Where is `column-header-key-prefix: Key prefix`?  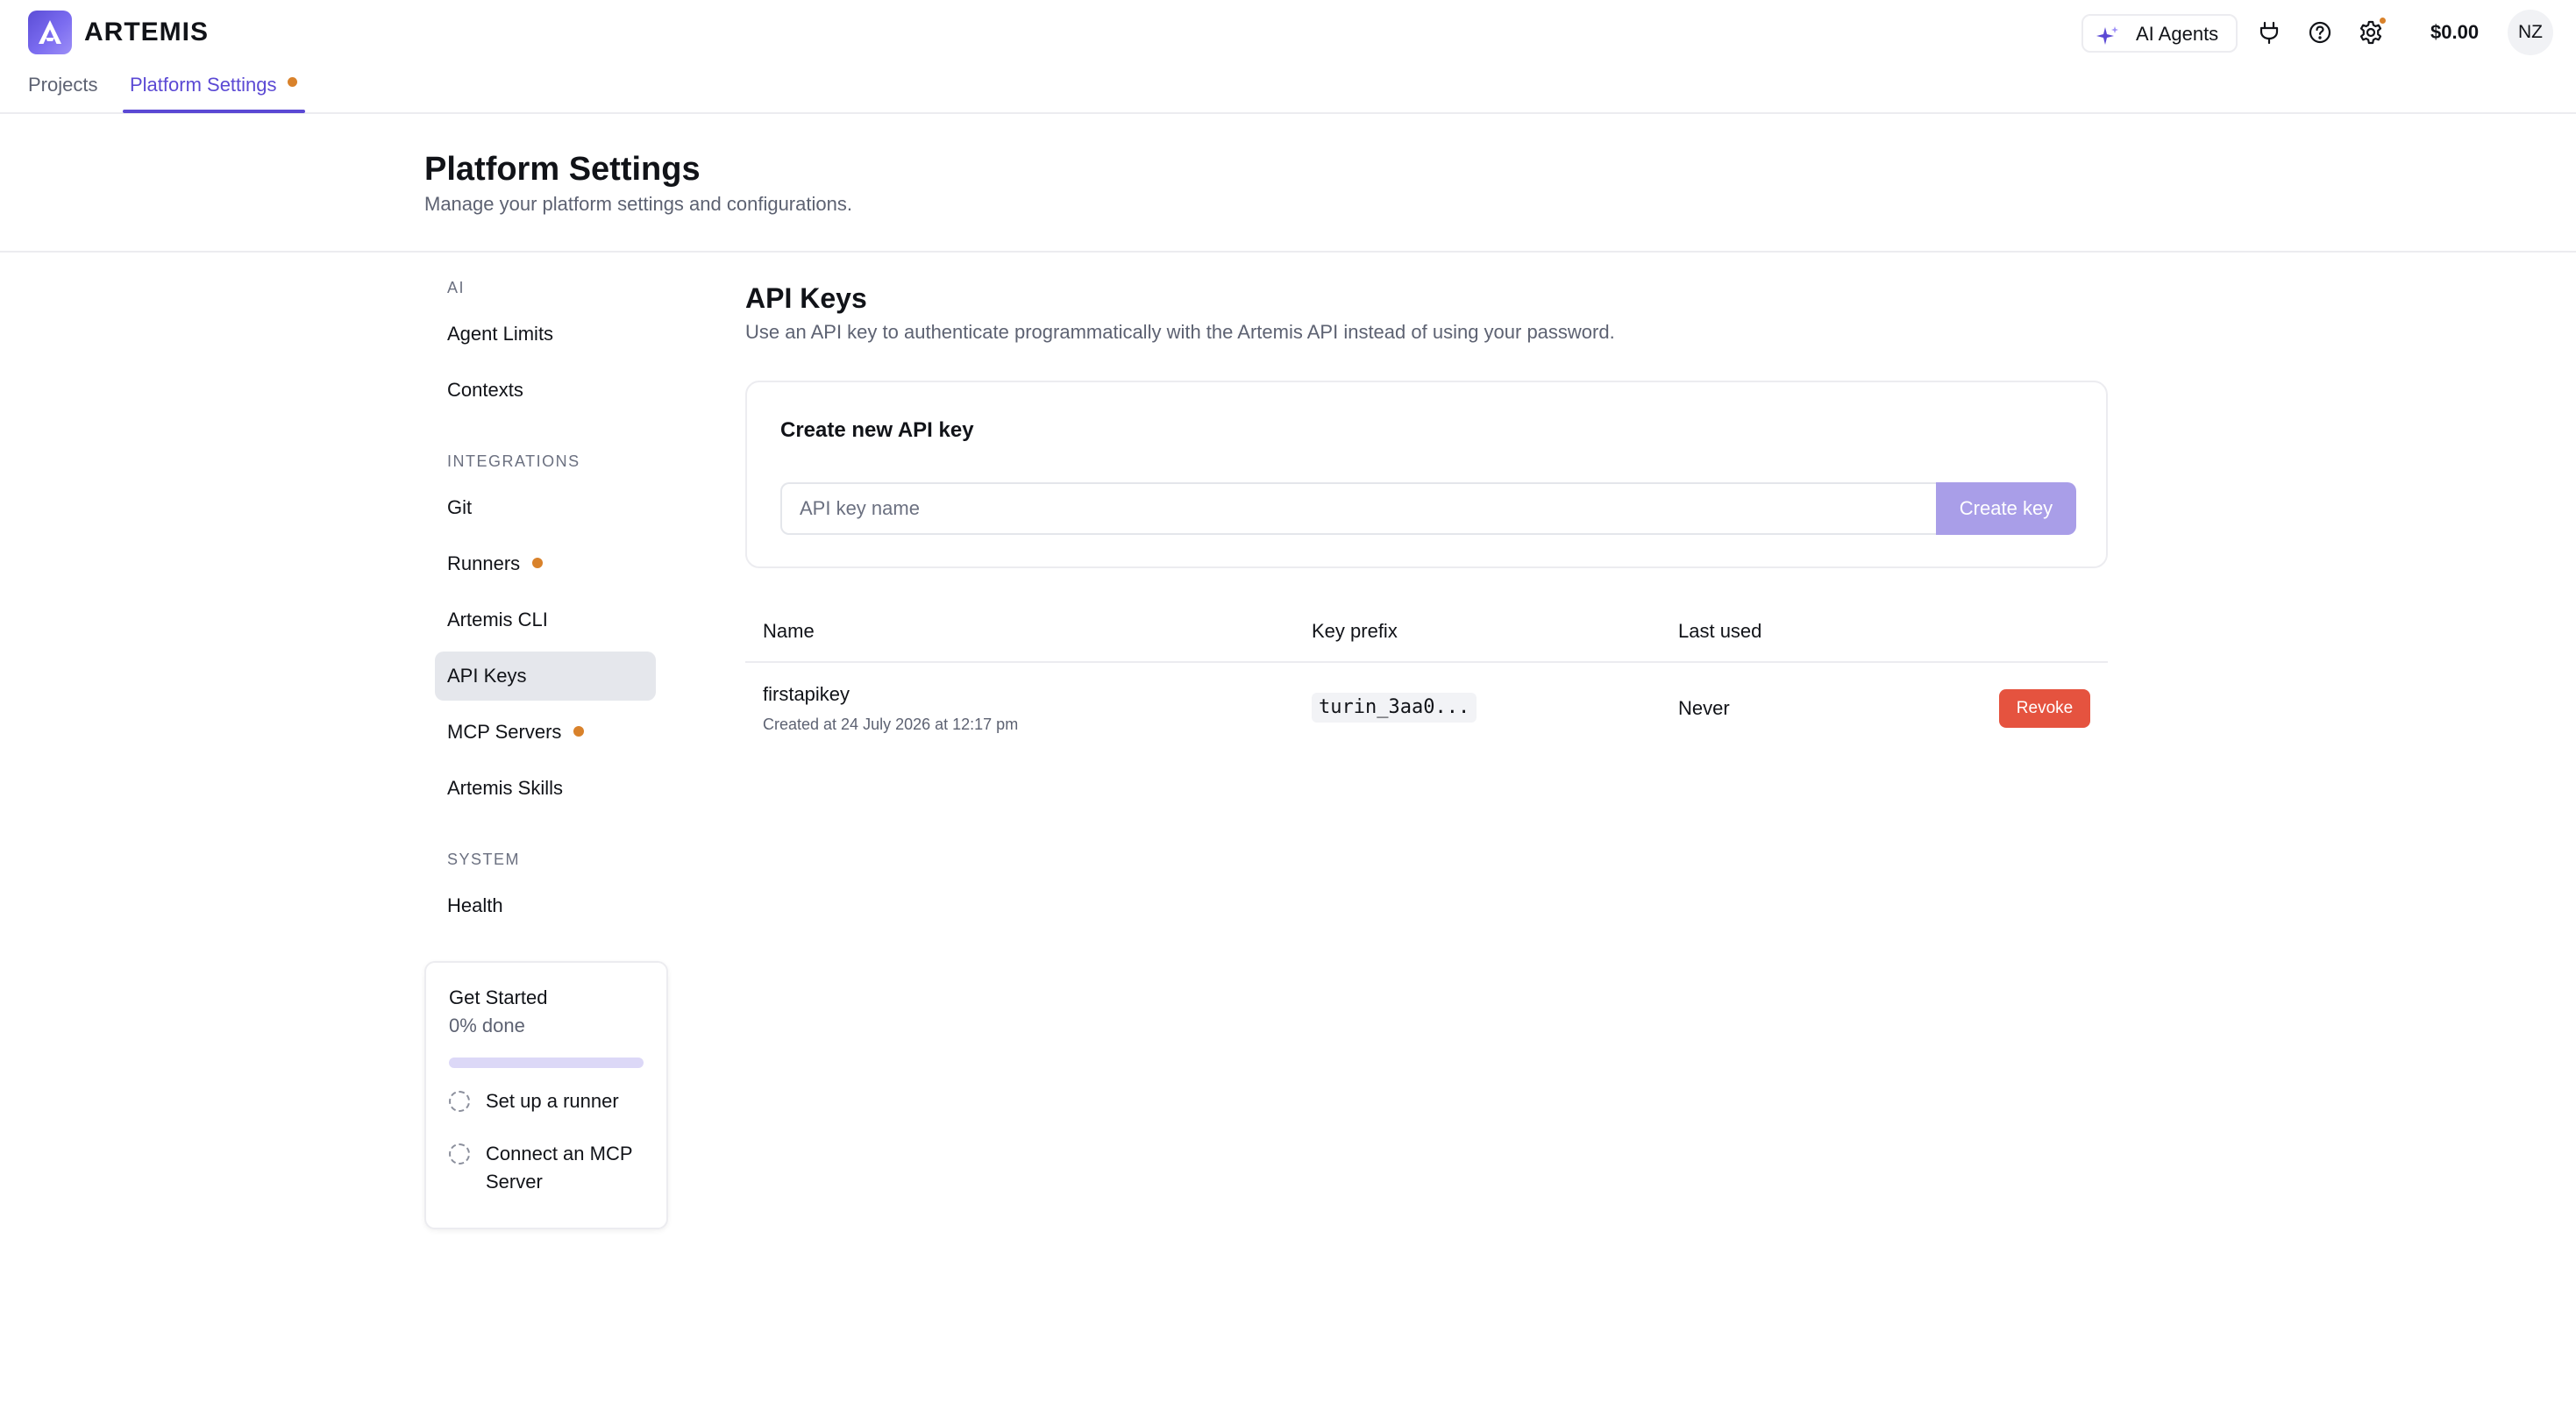
column-header-key-prefix: Key prefix is located at coordinates (1355, 631).